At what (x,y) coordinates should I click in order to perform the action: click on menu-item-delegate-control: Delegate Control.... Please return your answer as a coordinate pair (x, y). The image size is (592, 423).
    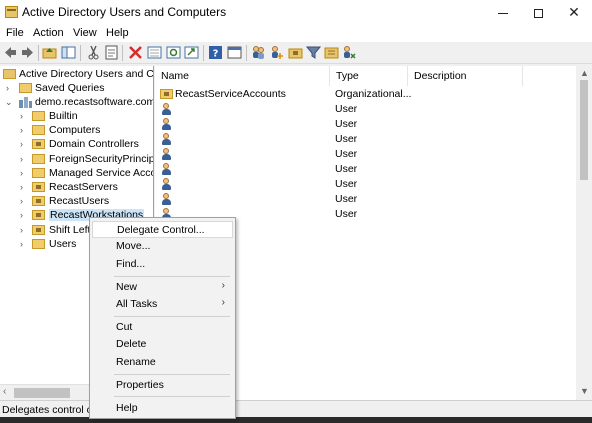
    Looking at the image, I should click on (162, 229).